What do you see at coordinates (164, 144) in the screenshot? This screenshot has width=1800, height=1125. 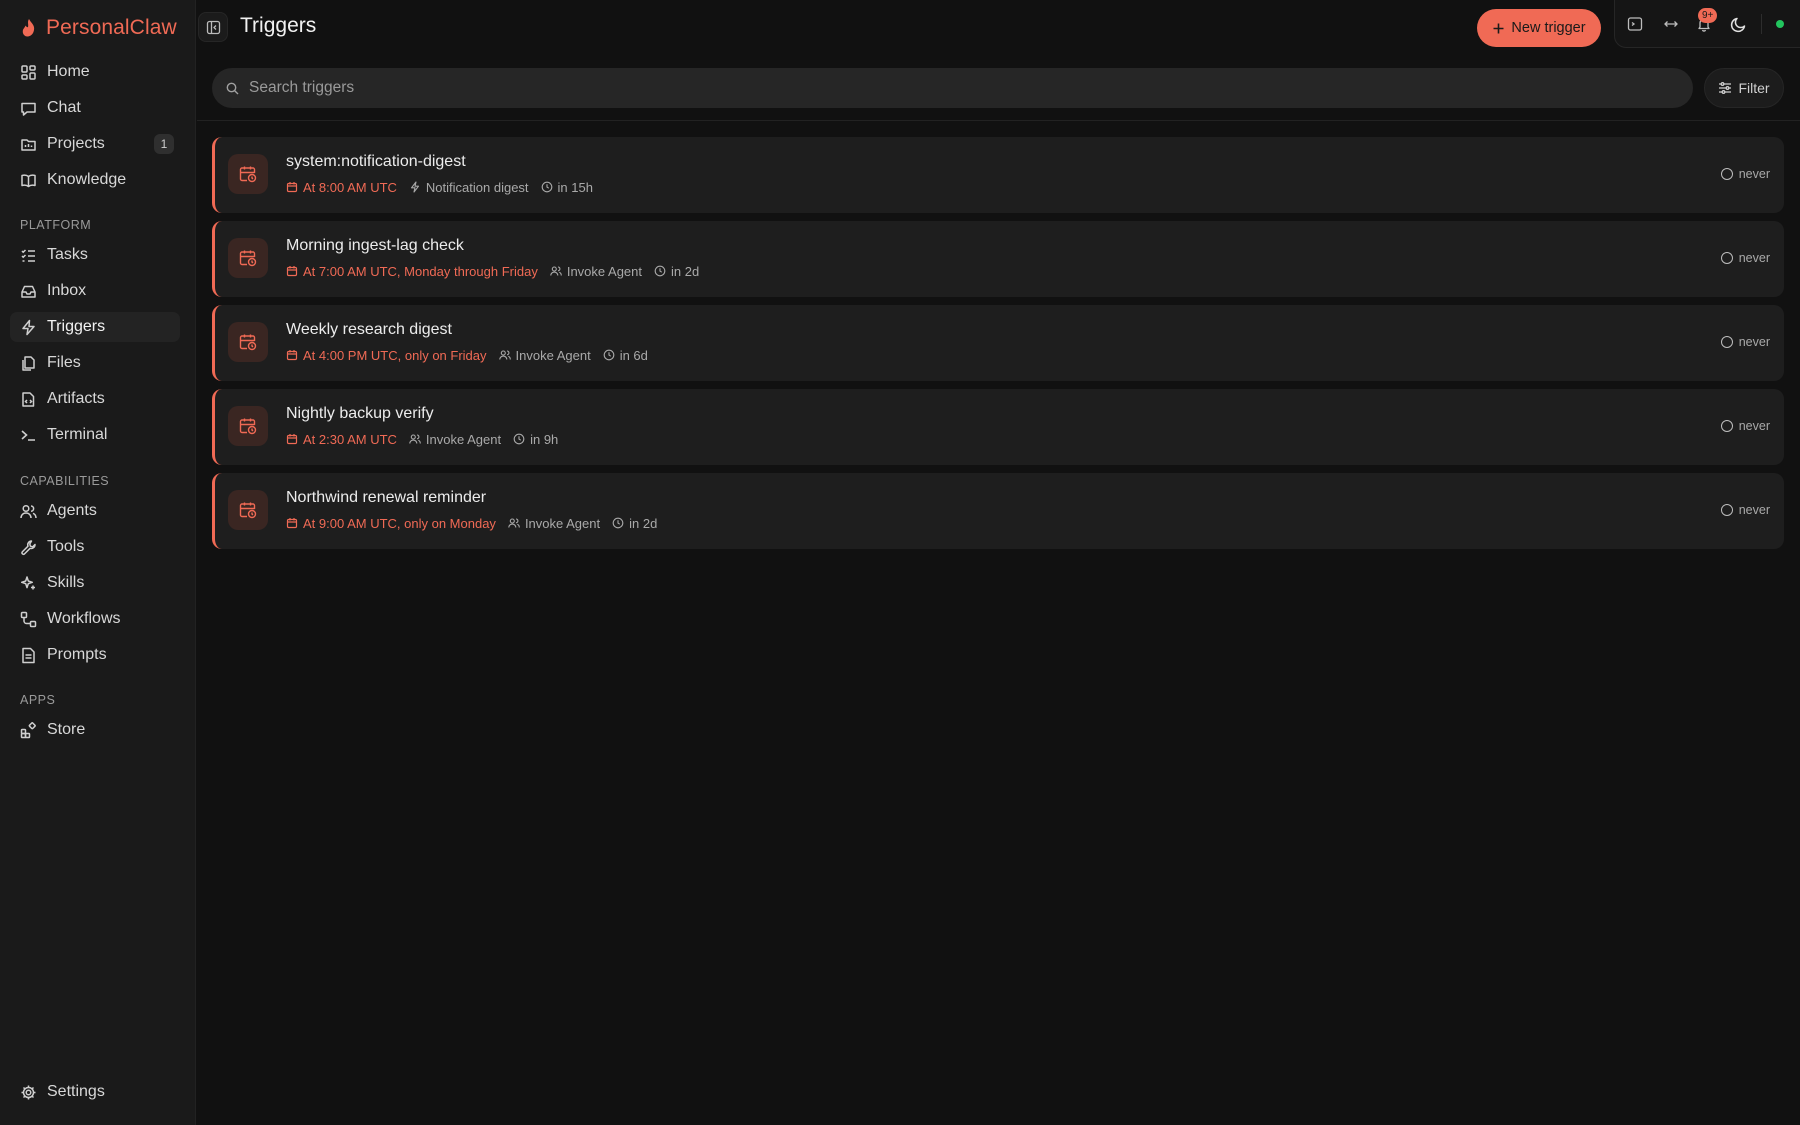 I see `projects-count-badge: 1` at bounding box center [164, 144].